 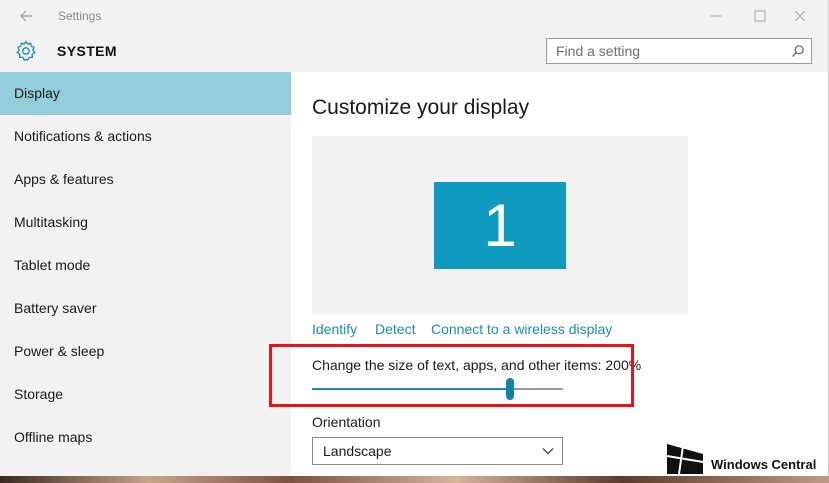 What do you see at coordinates (395, 329) in the screenshot?
I see `detect-link: Detect` at bounding box center [395, 329].